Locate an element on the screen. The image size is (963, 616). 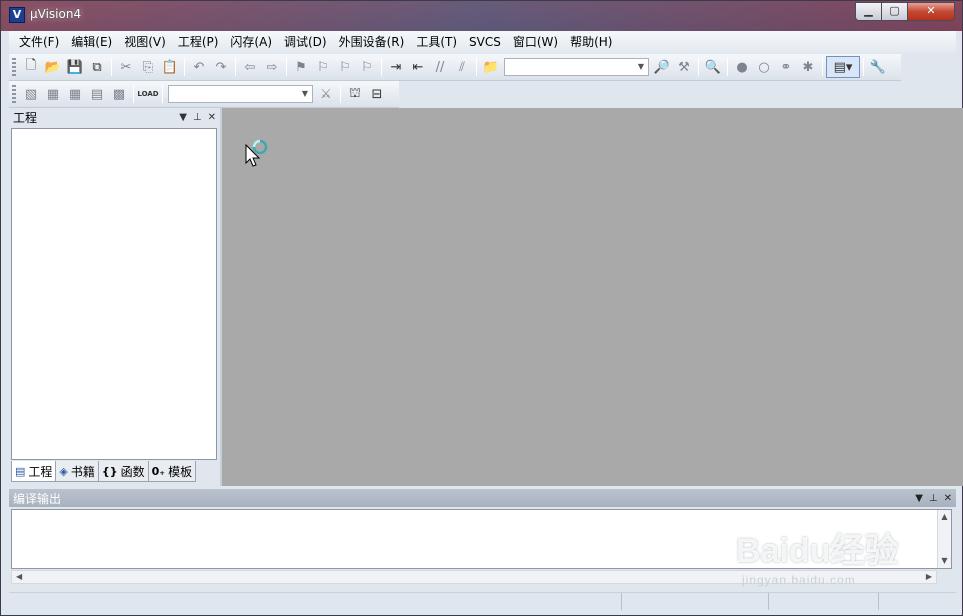
bookmark-clear-icon: ⚐ is located at coordinates (367, 67).